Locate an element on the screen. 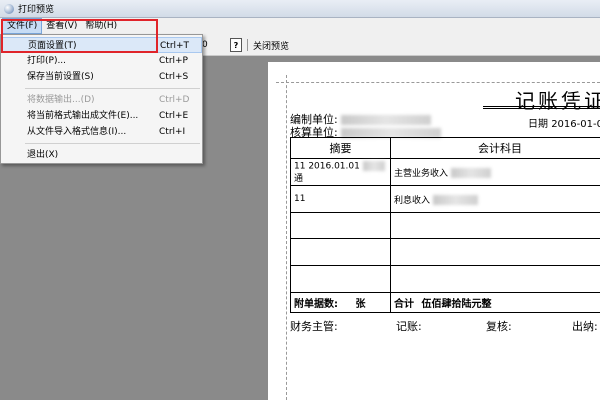 The image size is (600, 400). menu-bar: 文件(F) 查看(V) 帮助(H) is located at coordinates (300, 26).